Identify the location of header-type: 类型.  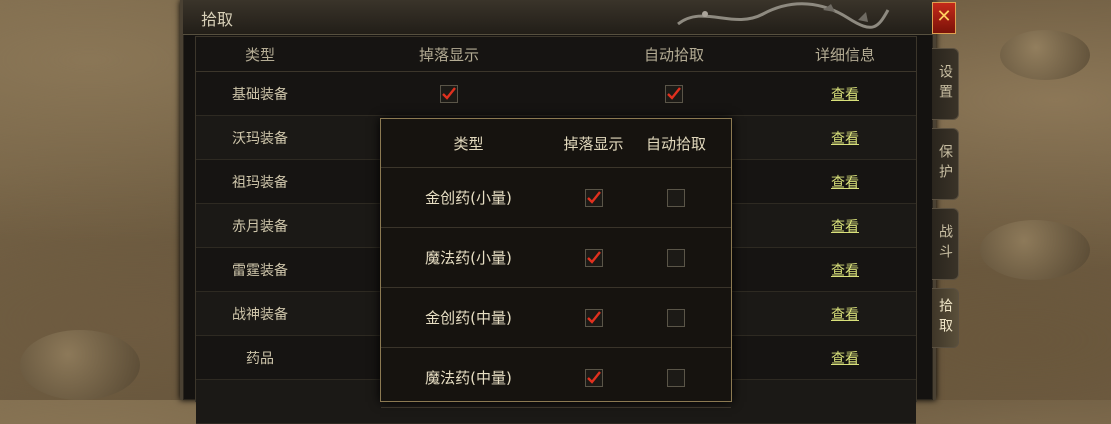
(259, 54).